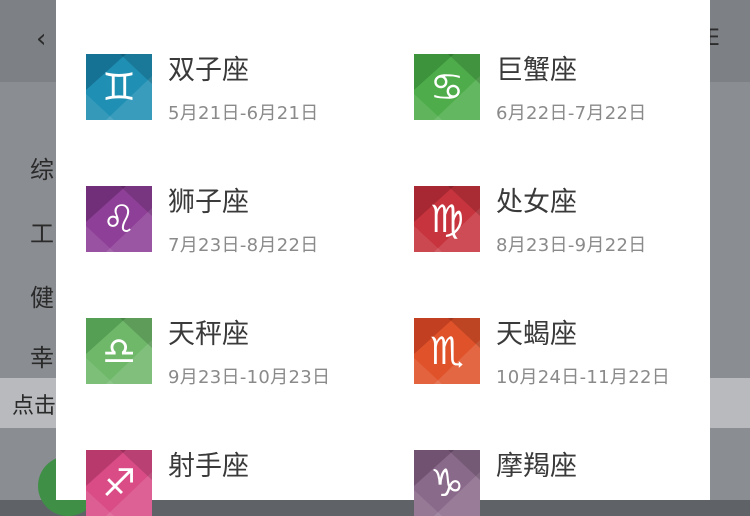 The image size is (750, 516). I want to click on zodiac-dates: 5月21日-6月21日, so click(243, 113).